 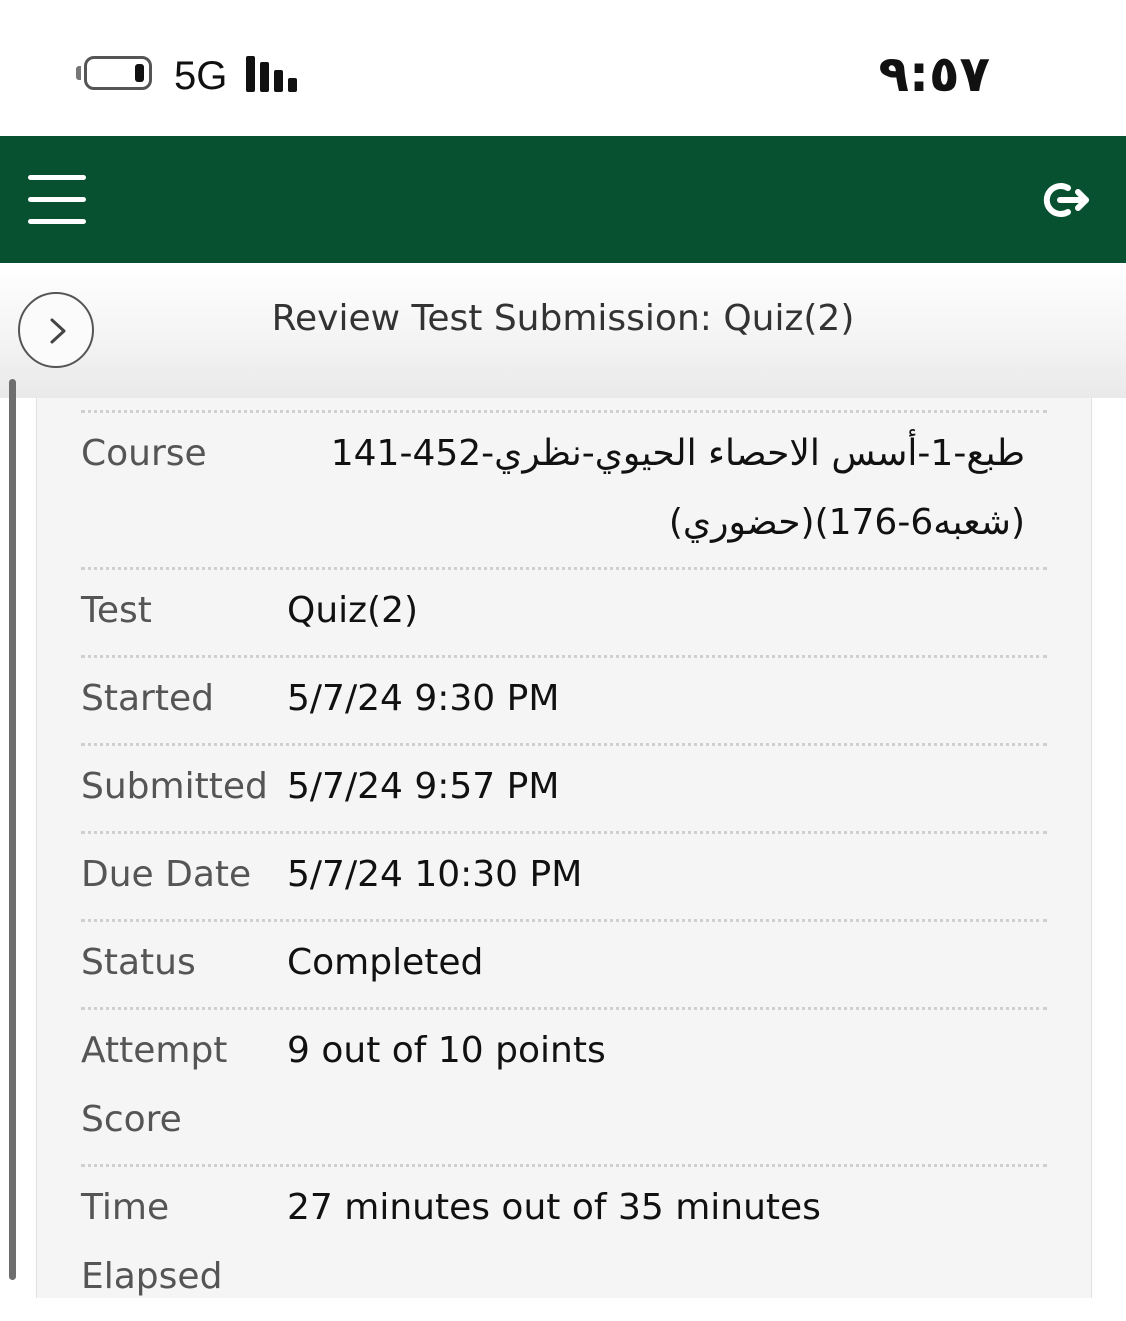 What do you see at coordinates (58, 200) in the screenshot?
I see `hamburger-menu-icon` at bounding box center [58, 200].